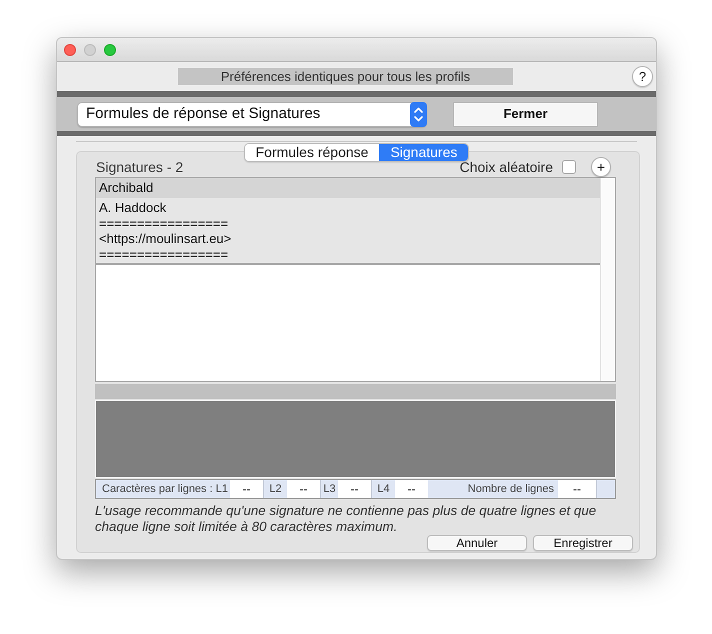 This screenshot has width=712, height=634. I want to click on tab: Signatures, so click(423, 152).